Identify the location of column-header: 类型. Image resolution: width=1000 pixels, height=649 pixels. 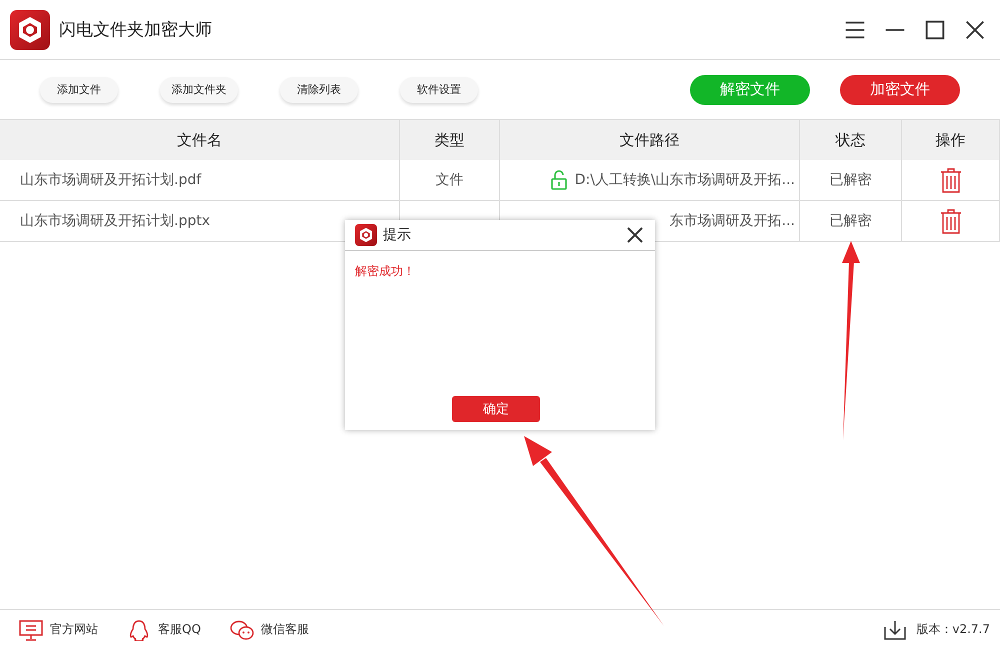
(450, 140).